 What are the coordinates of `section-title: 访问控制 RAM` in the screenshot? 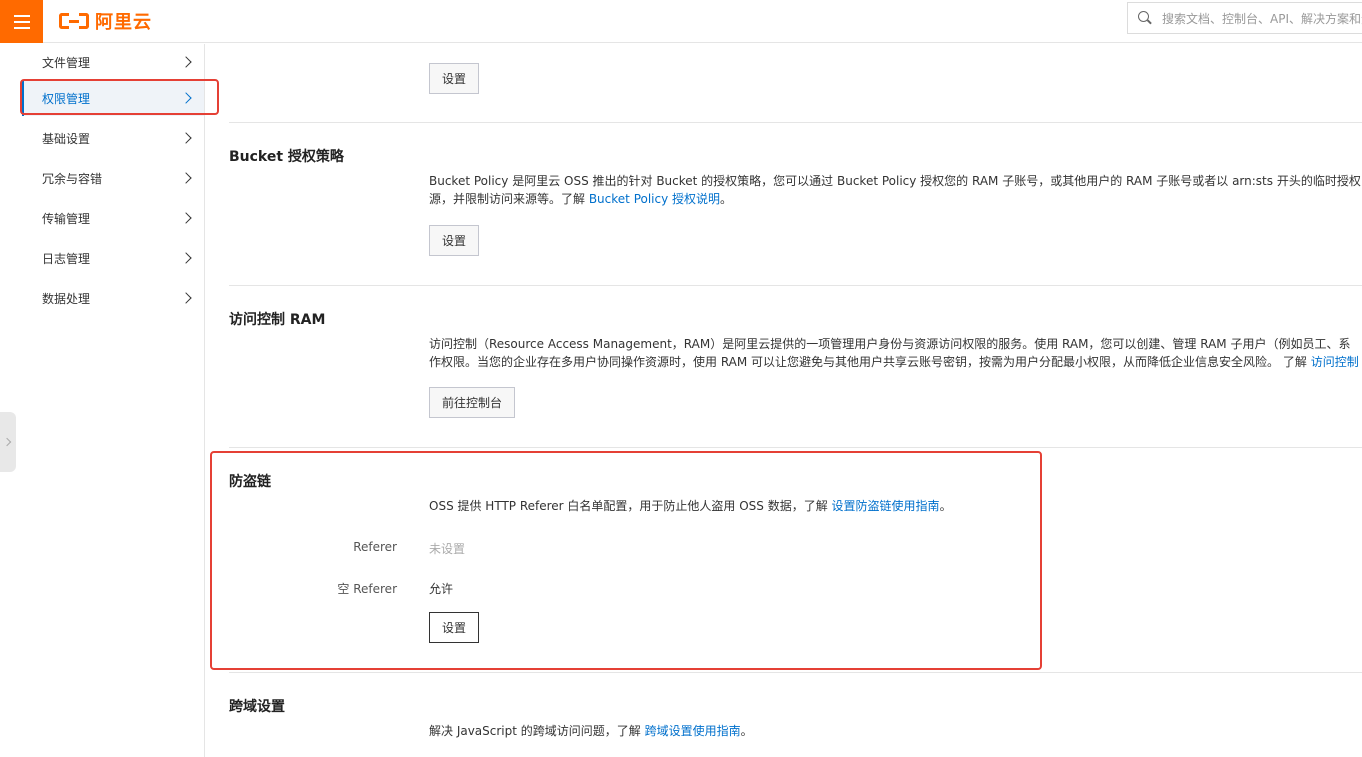 It's located at (277, 320).